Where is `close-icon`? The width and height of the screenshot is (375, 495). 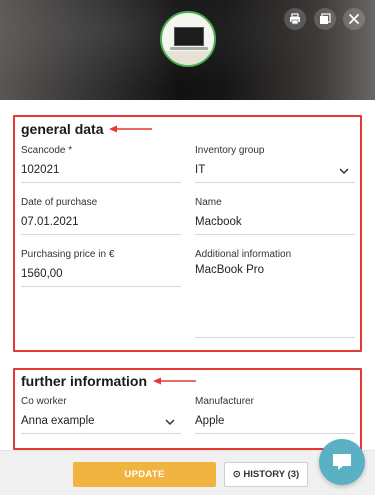 close-icon is located at coordinates (354, 19).